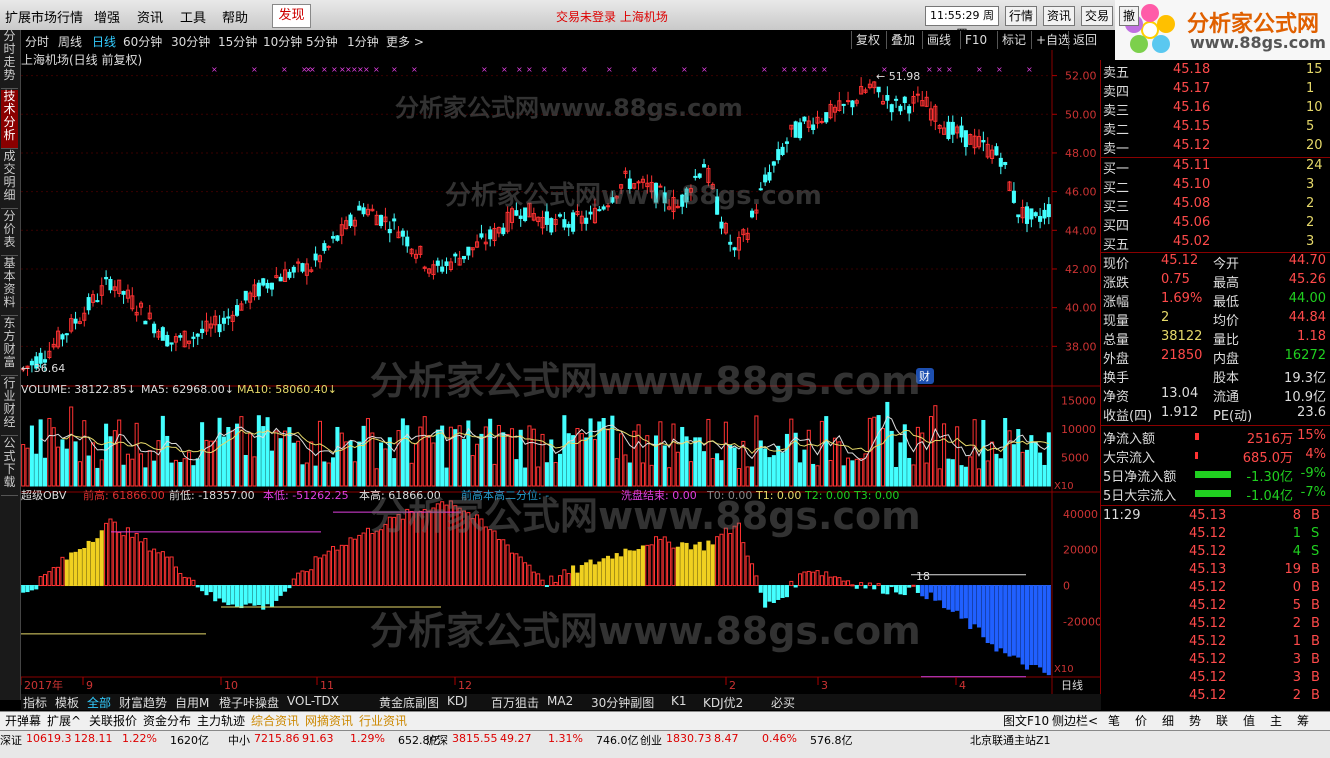 The width and height of the screenshot is (1330, 758). I want to click on index-name: 中小, so click(239, 740).